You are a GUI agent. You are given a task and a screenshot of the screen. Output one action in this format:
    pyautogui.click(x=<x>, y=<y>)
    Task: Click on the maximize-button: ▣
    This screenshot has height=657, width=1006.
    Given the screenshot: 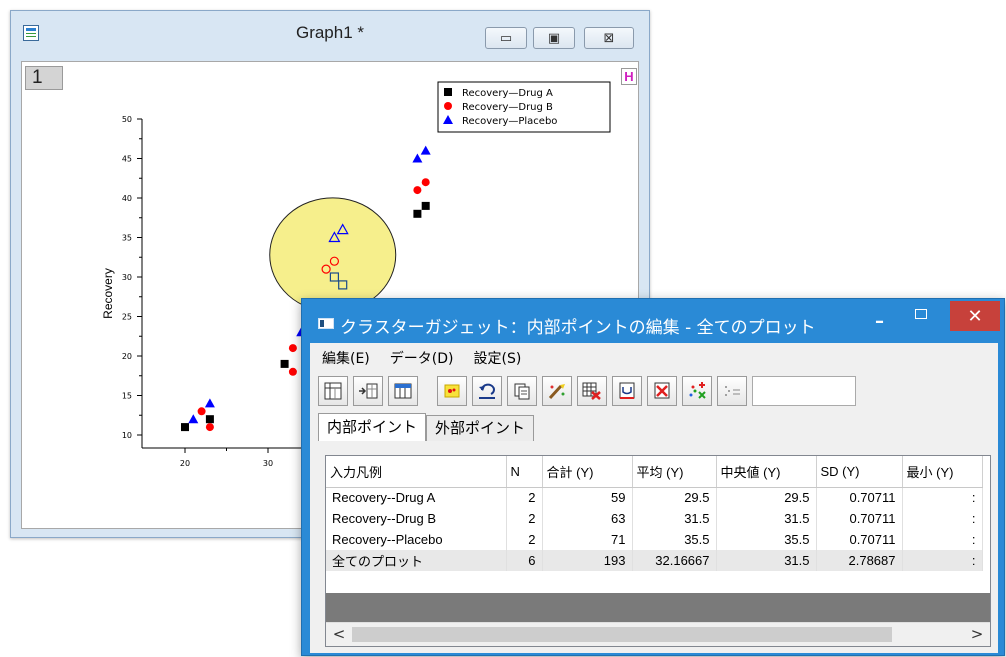 What is the action you would take?
    pyautogui.click(x=554, y=38)
    